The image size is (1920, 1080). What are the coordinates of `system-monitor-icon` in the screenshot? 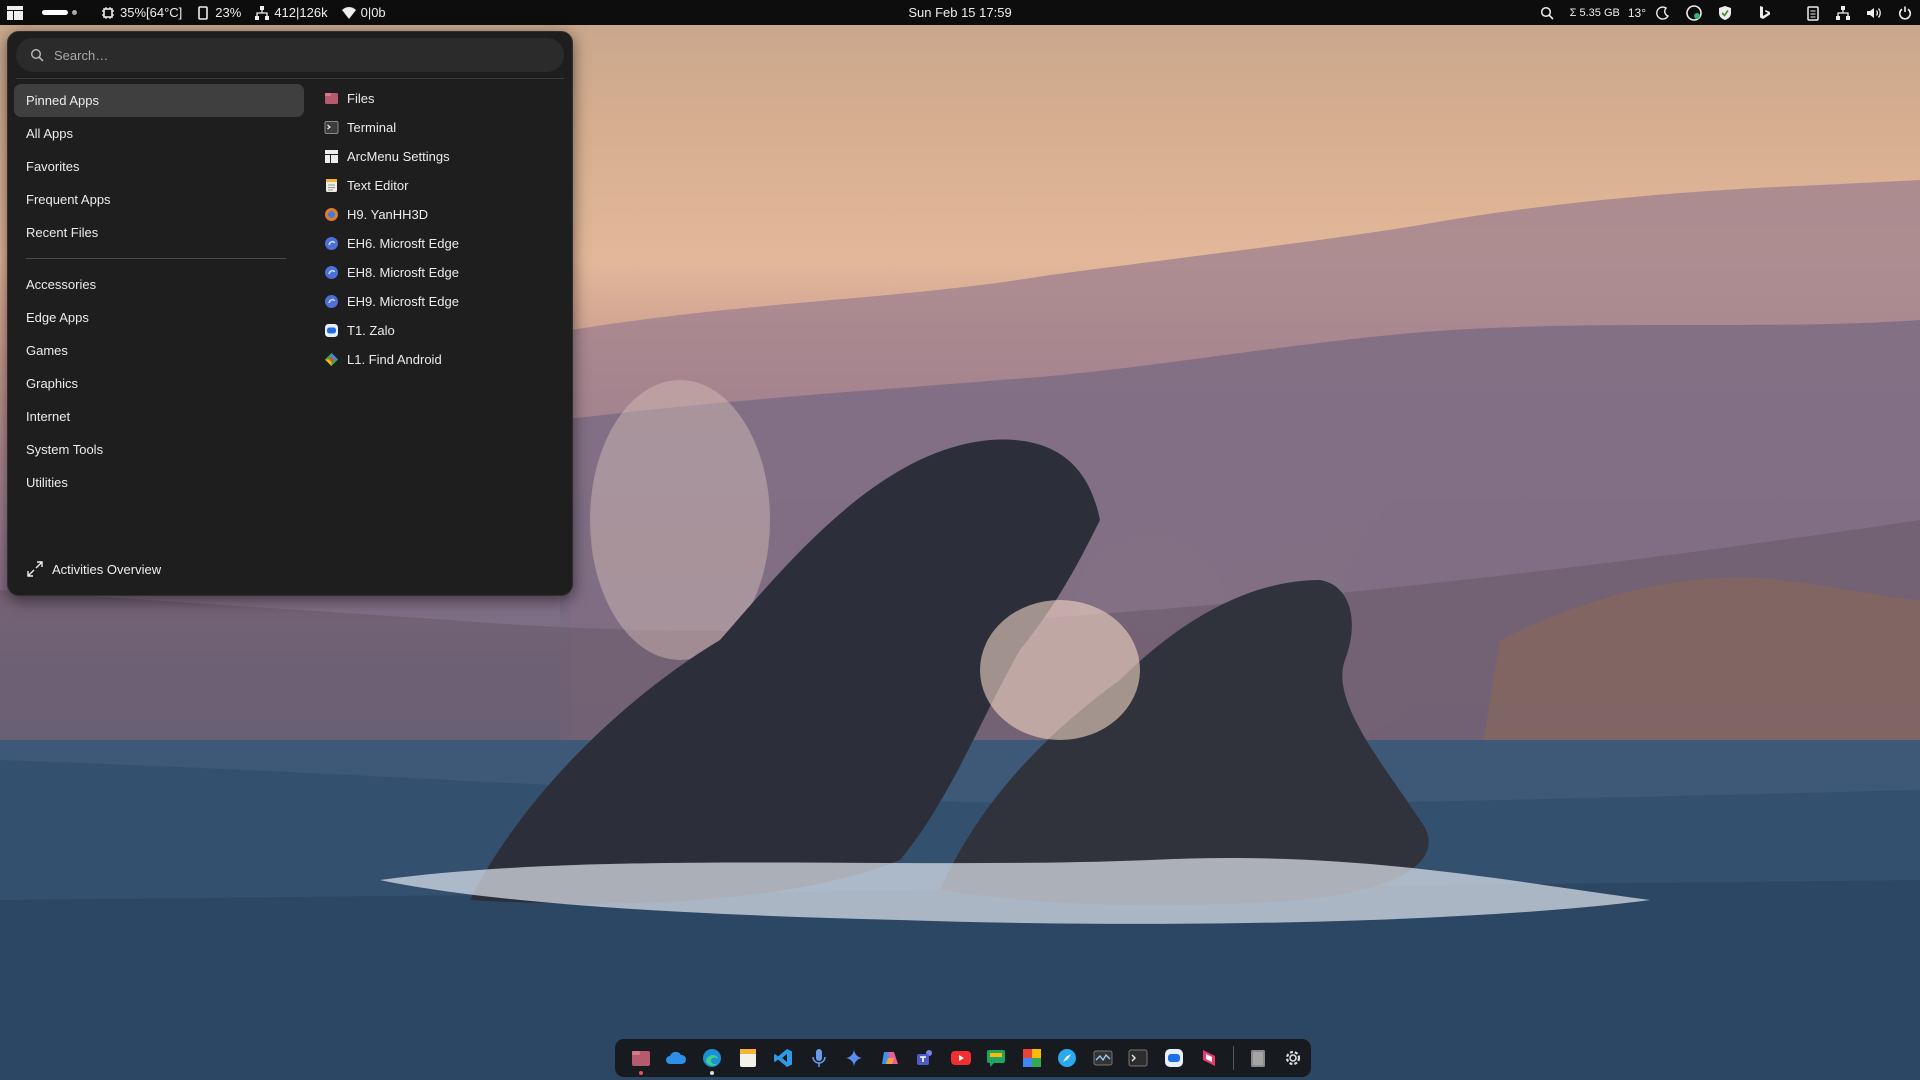 It's located at (1103, 1058).